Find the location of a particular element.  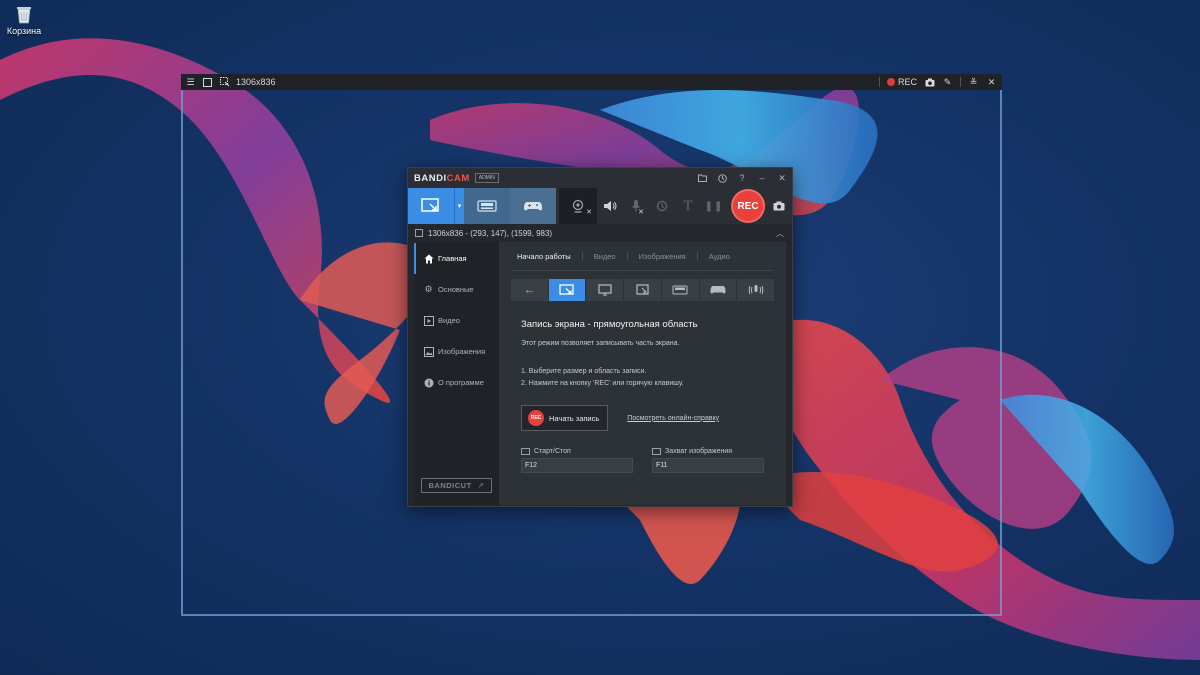

speaker-button is located at coordinates (610, 206).